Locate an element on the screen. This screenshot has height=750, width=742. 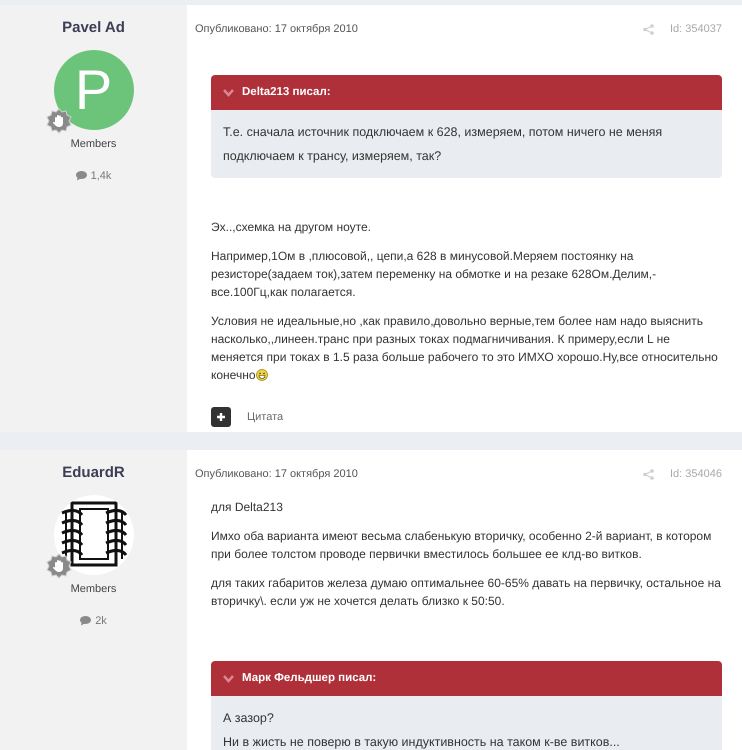
quote-author: Delta213 писал: is located at coordinates (286, 92).